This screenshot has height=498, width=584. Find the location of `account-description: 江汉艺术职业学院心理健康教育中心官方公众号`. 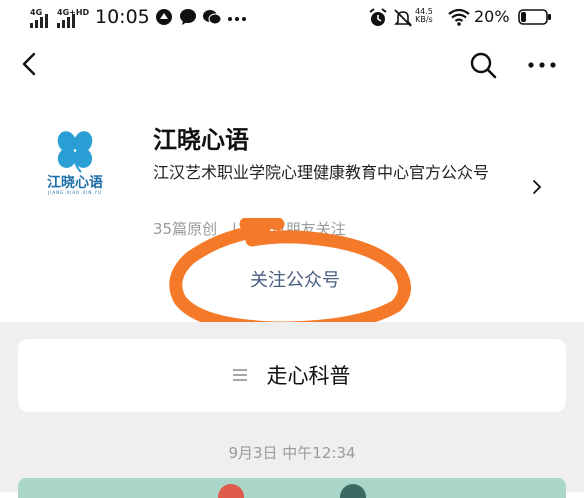

account-description: 江汉艺术职业学院心理健康教育中心官方公众号 is located at coordinates (343, 172).